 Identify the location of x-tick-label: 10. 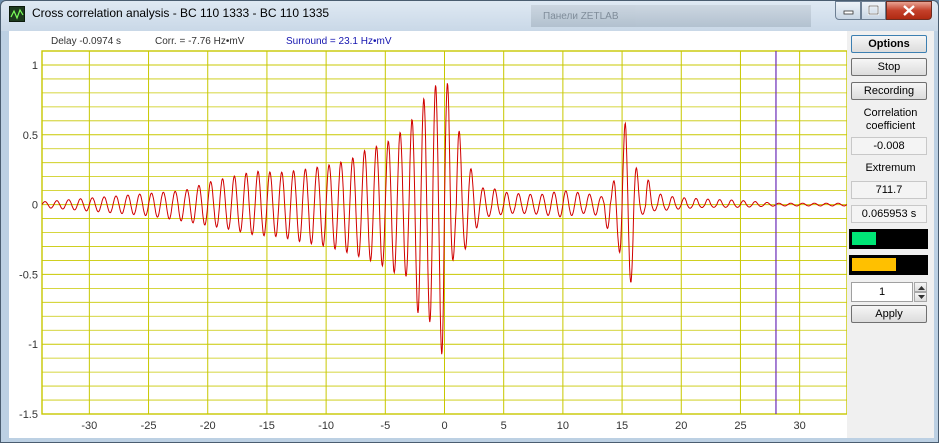
(563, 426).